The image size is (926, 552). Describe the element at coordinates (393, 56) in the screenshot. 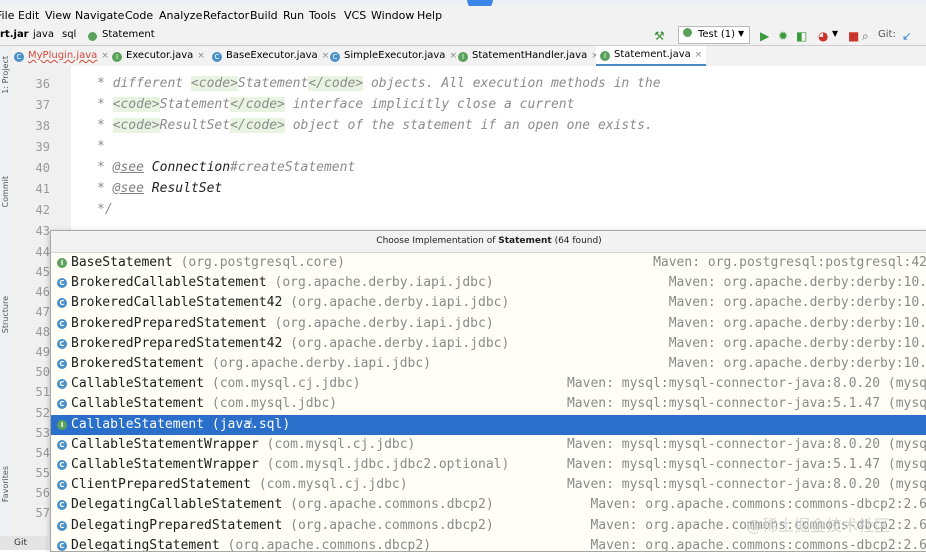

I see `tab-simpleexecutor: C SimpleExecutor.java ×` at that location.